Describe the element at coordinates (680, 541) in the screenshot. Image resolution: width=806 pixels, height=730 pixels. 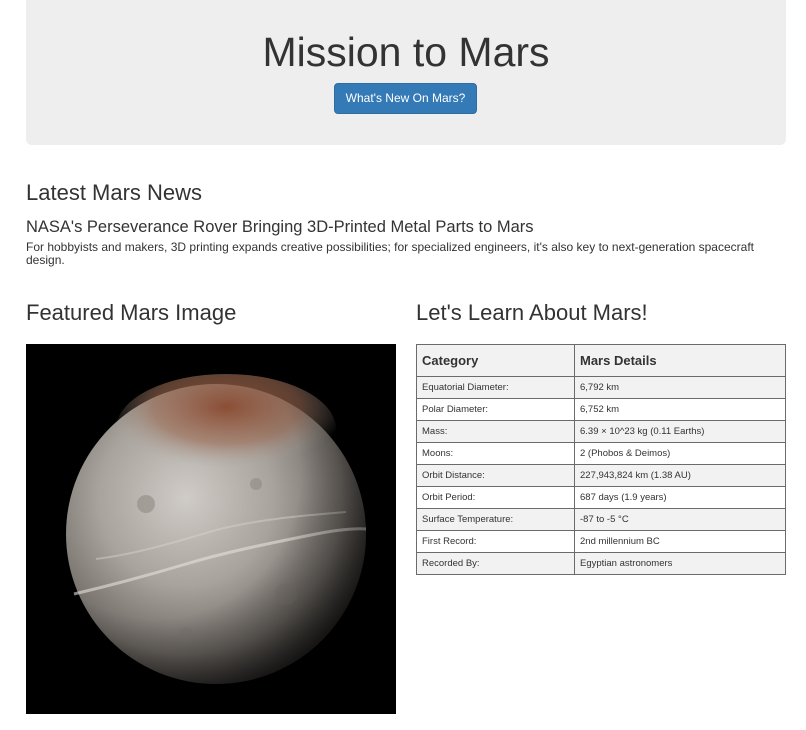
I see `table-cell-value: 2nd millennium BC` at that location.